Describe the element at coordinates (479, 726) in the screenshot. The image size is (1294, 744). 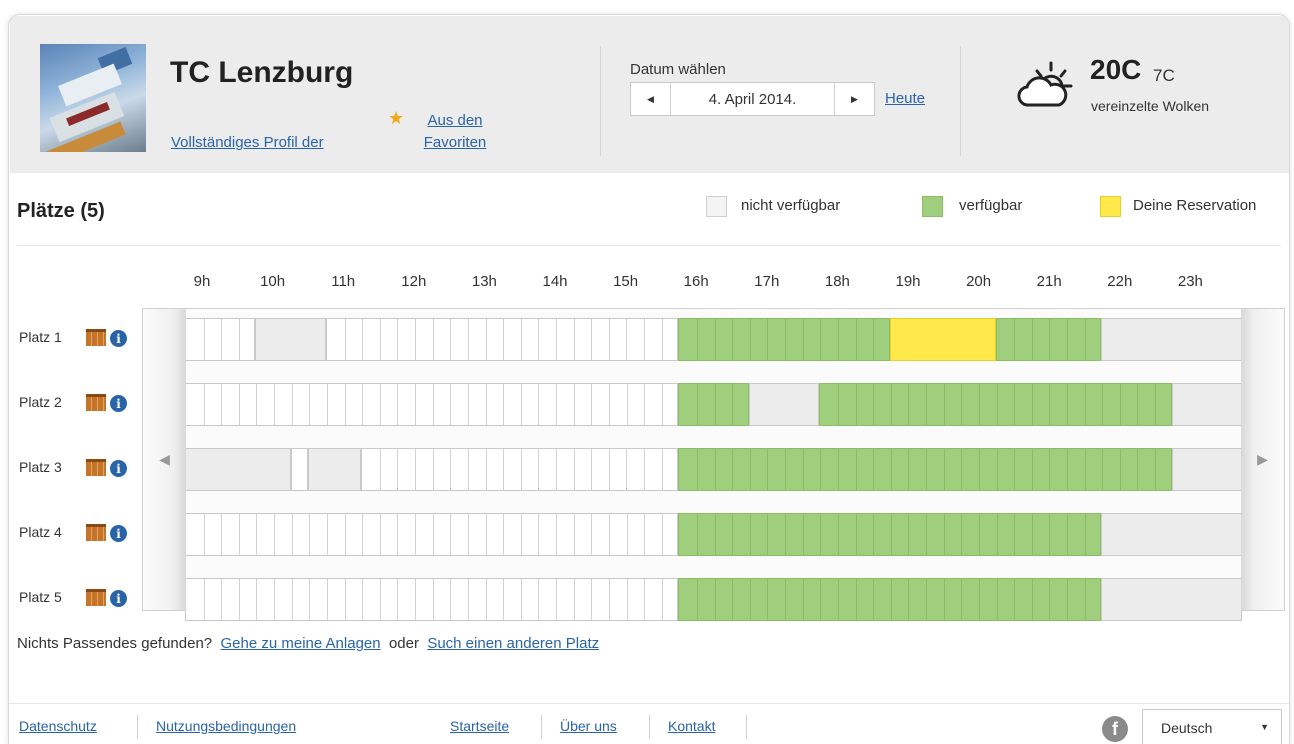
I see `home-link: Startseite` at that location.